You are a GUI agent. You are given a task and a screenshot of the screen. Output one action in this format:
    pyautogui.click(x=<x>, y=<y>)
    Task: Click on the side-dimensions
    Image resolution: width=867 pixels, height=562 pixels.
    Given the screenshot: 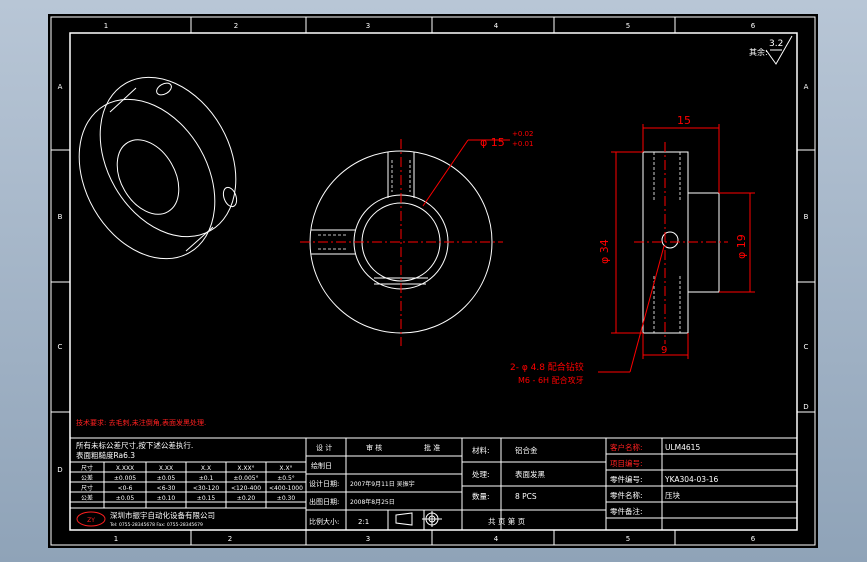 What is the action you would take?
    pyautogui.click(x=676, y=248)
    